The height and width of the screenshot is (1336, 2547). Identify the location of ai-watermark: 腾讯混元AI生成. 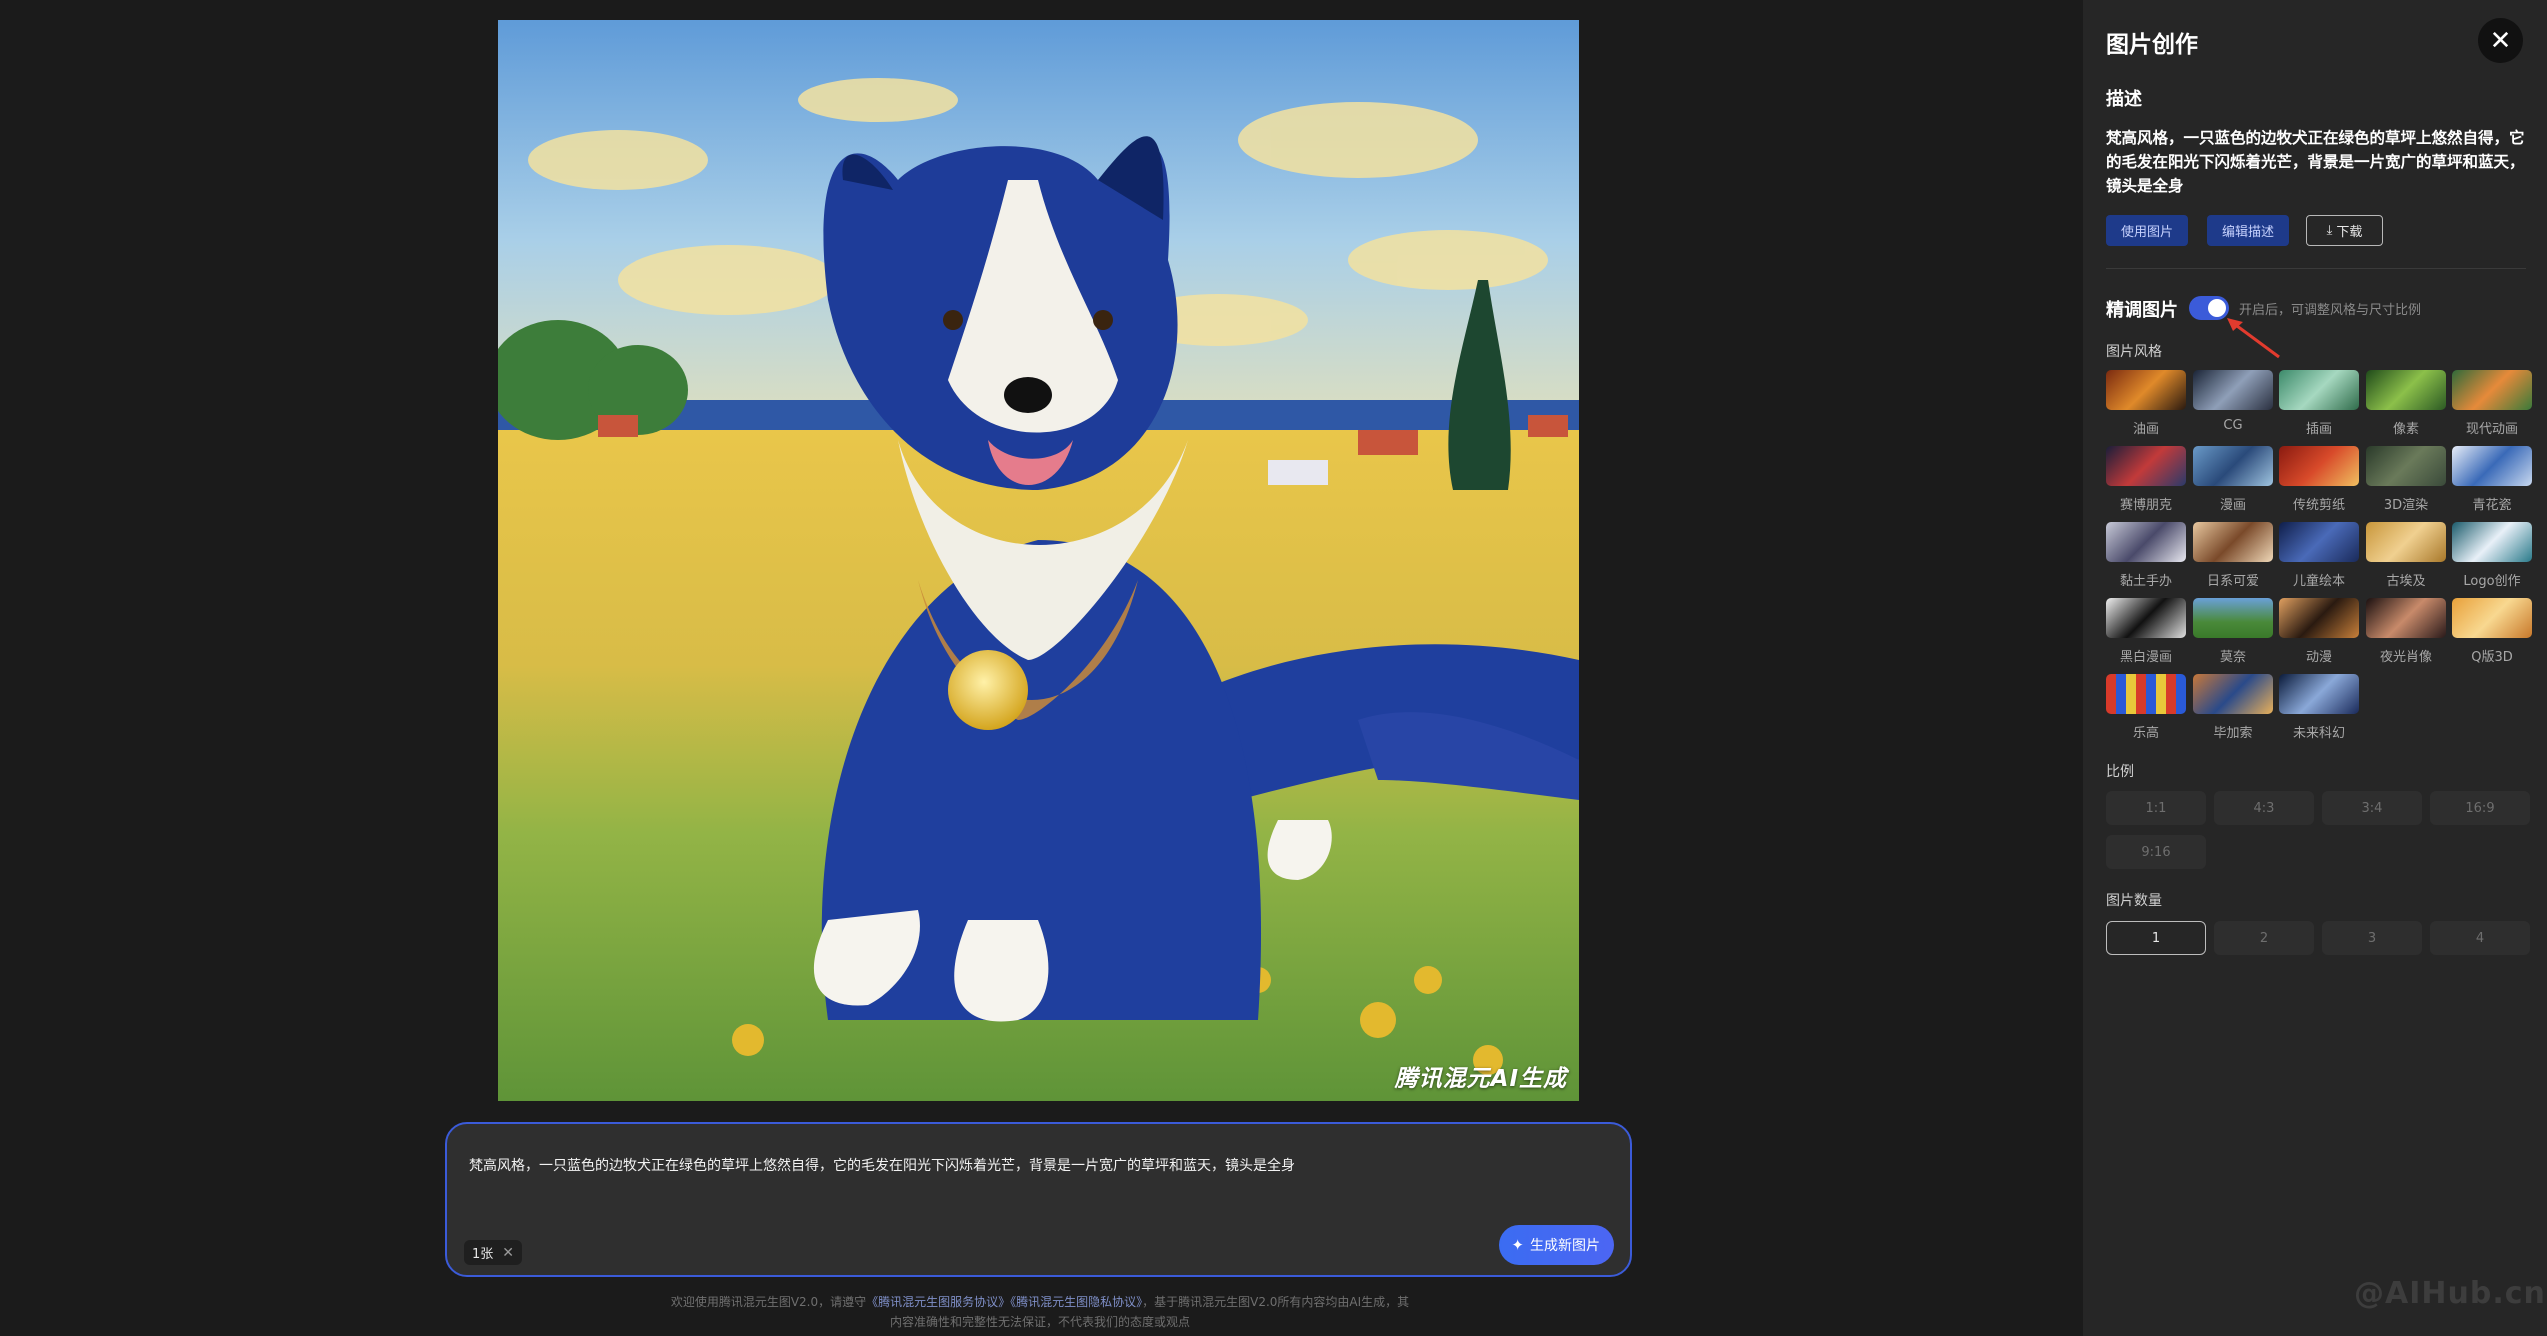
(1480, 1079).